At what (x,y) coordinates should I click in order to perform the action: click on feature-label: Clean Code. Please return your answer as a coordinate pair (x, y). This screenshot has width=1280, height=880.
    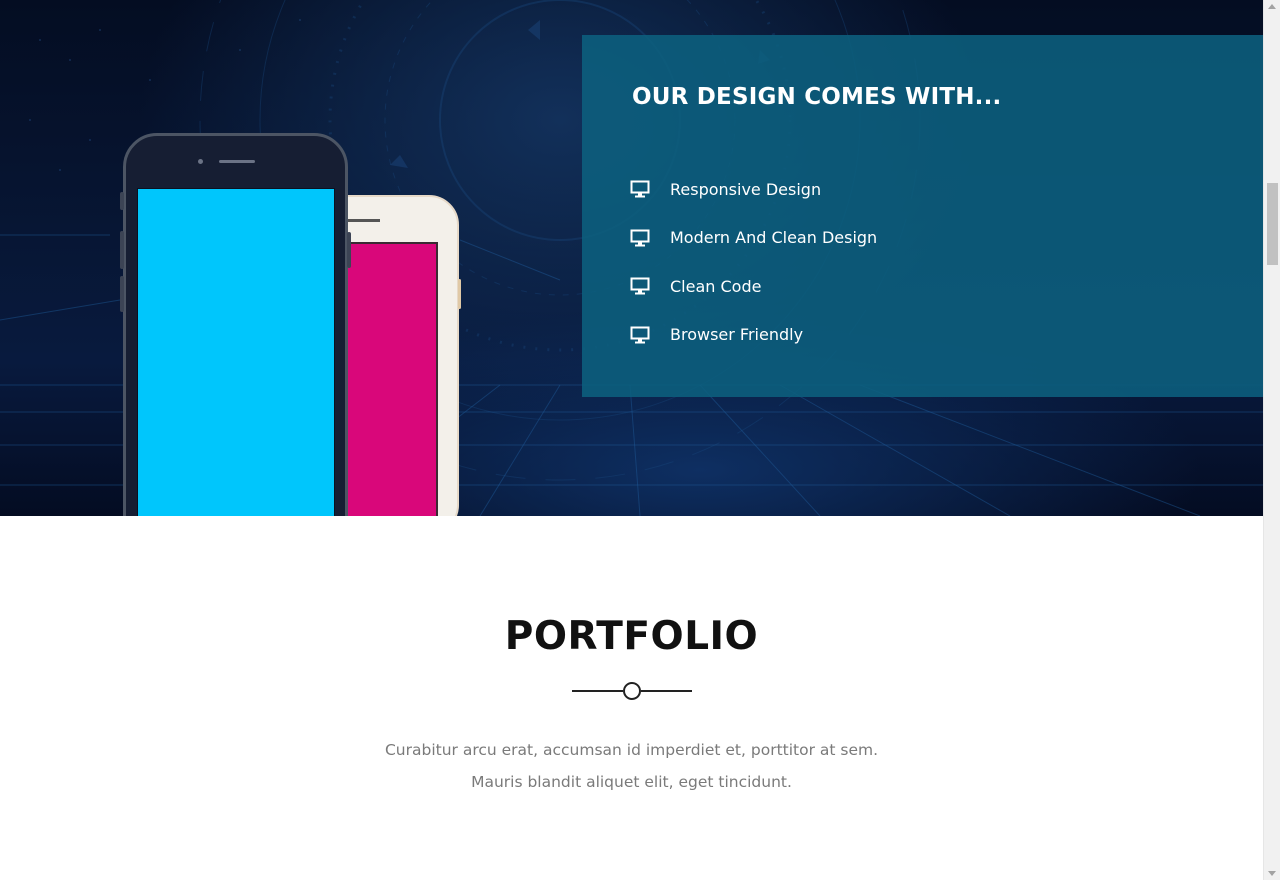
    Looking at the image, I should click on (716, 286).